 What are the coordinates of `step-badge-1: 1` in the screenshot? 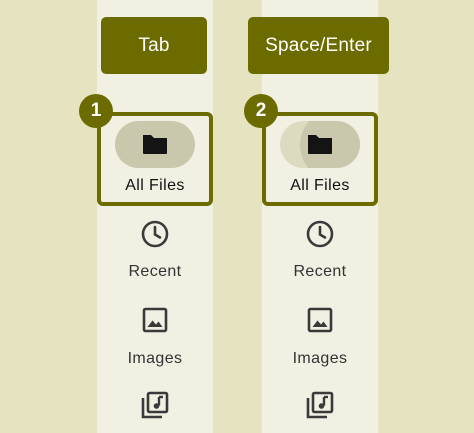 It's located at (96, 111).